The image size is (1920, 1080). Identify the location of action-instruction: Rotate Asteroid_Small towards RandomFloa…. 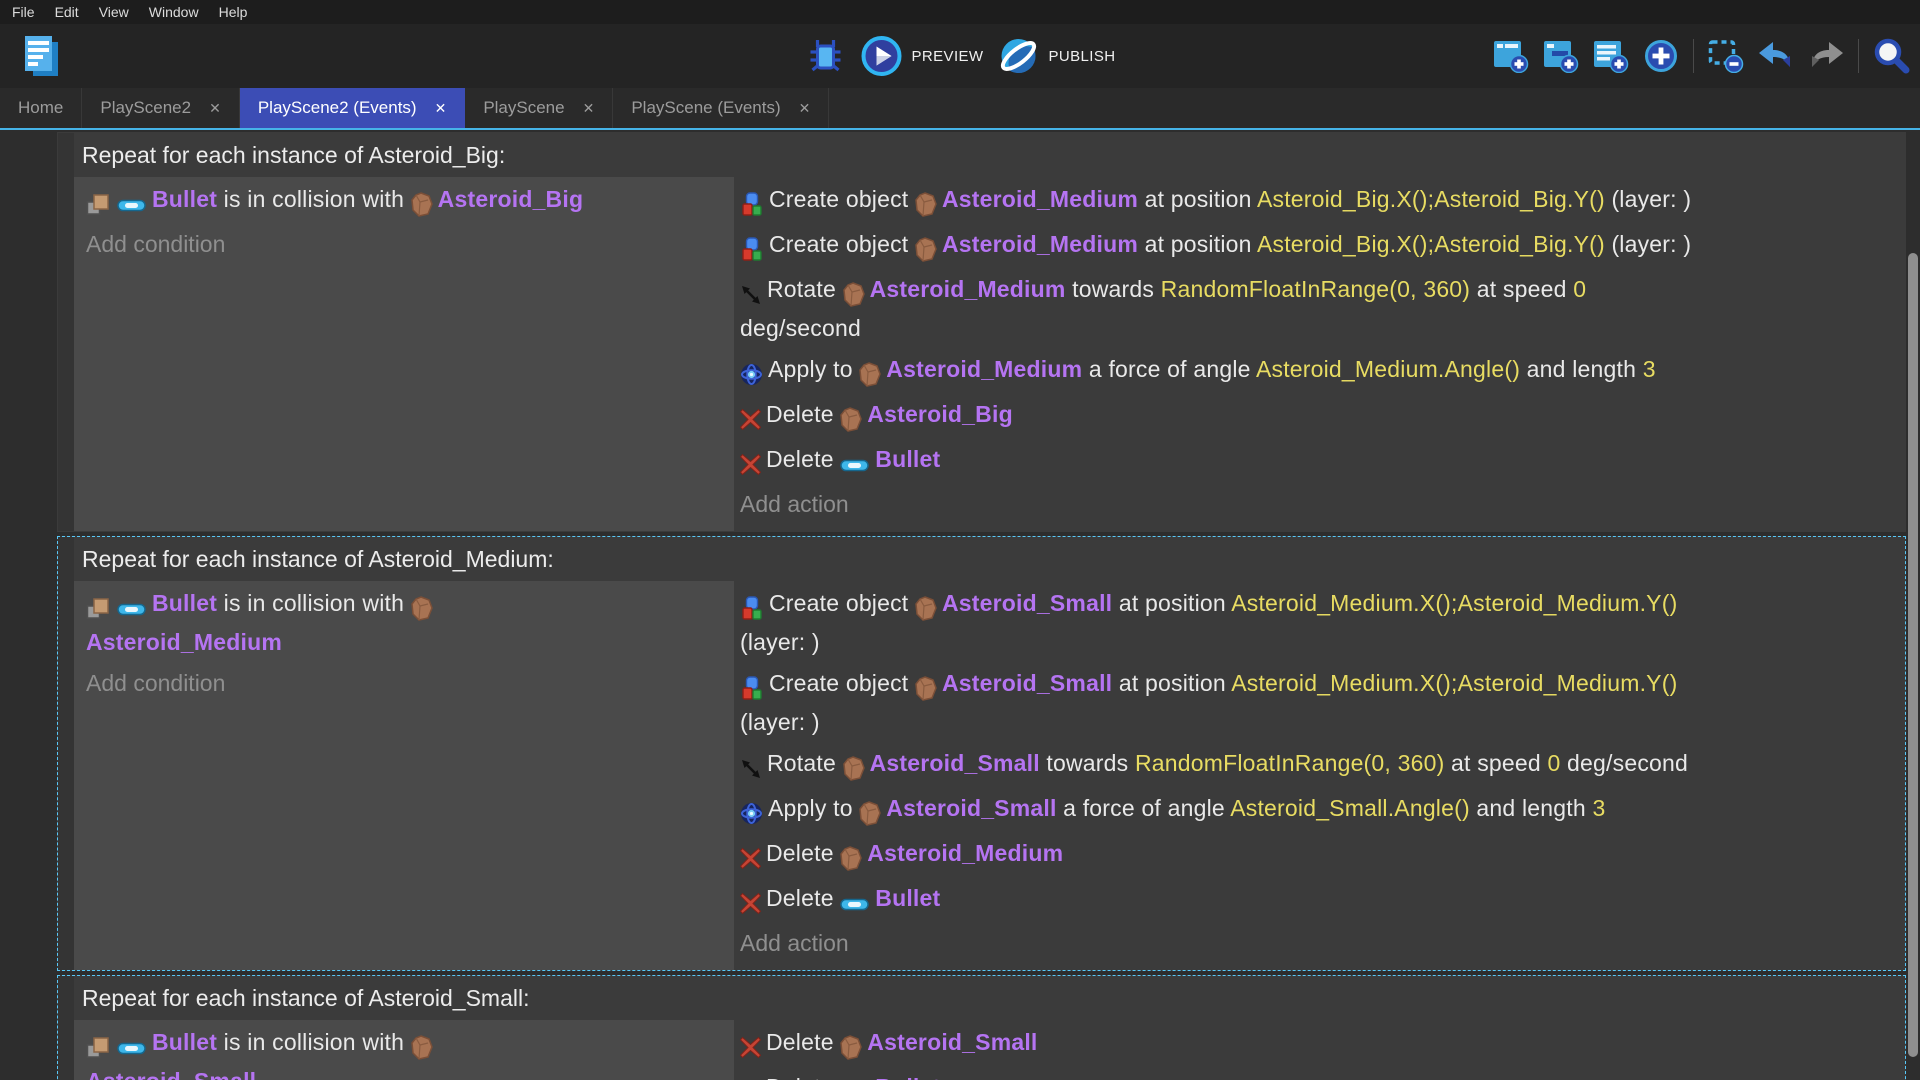
(1317, 765).